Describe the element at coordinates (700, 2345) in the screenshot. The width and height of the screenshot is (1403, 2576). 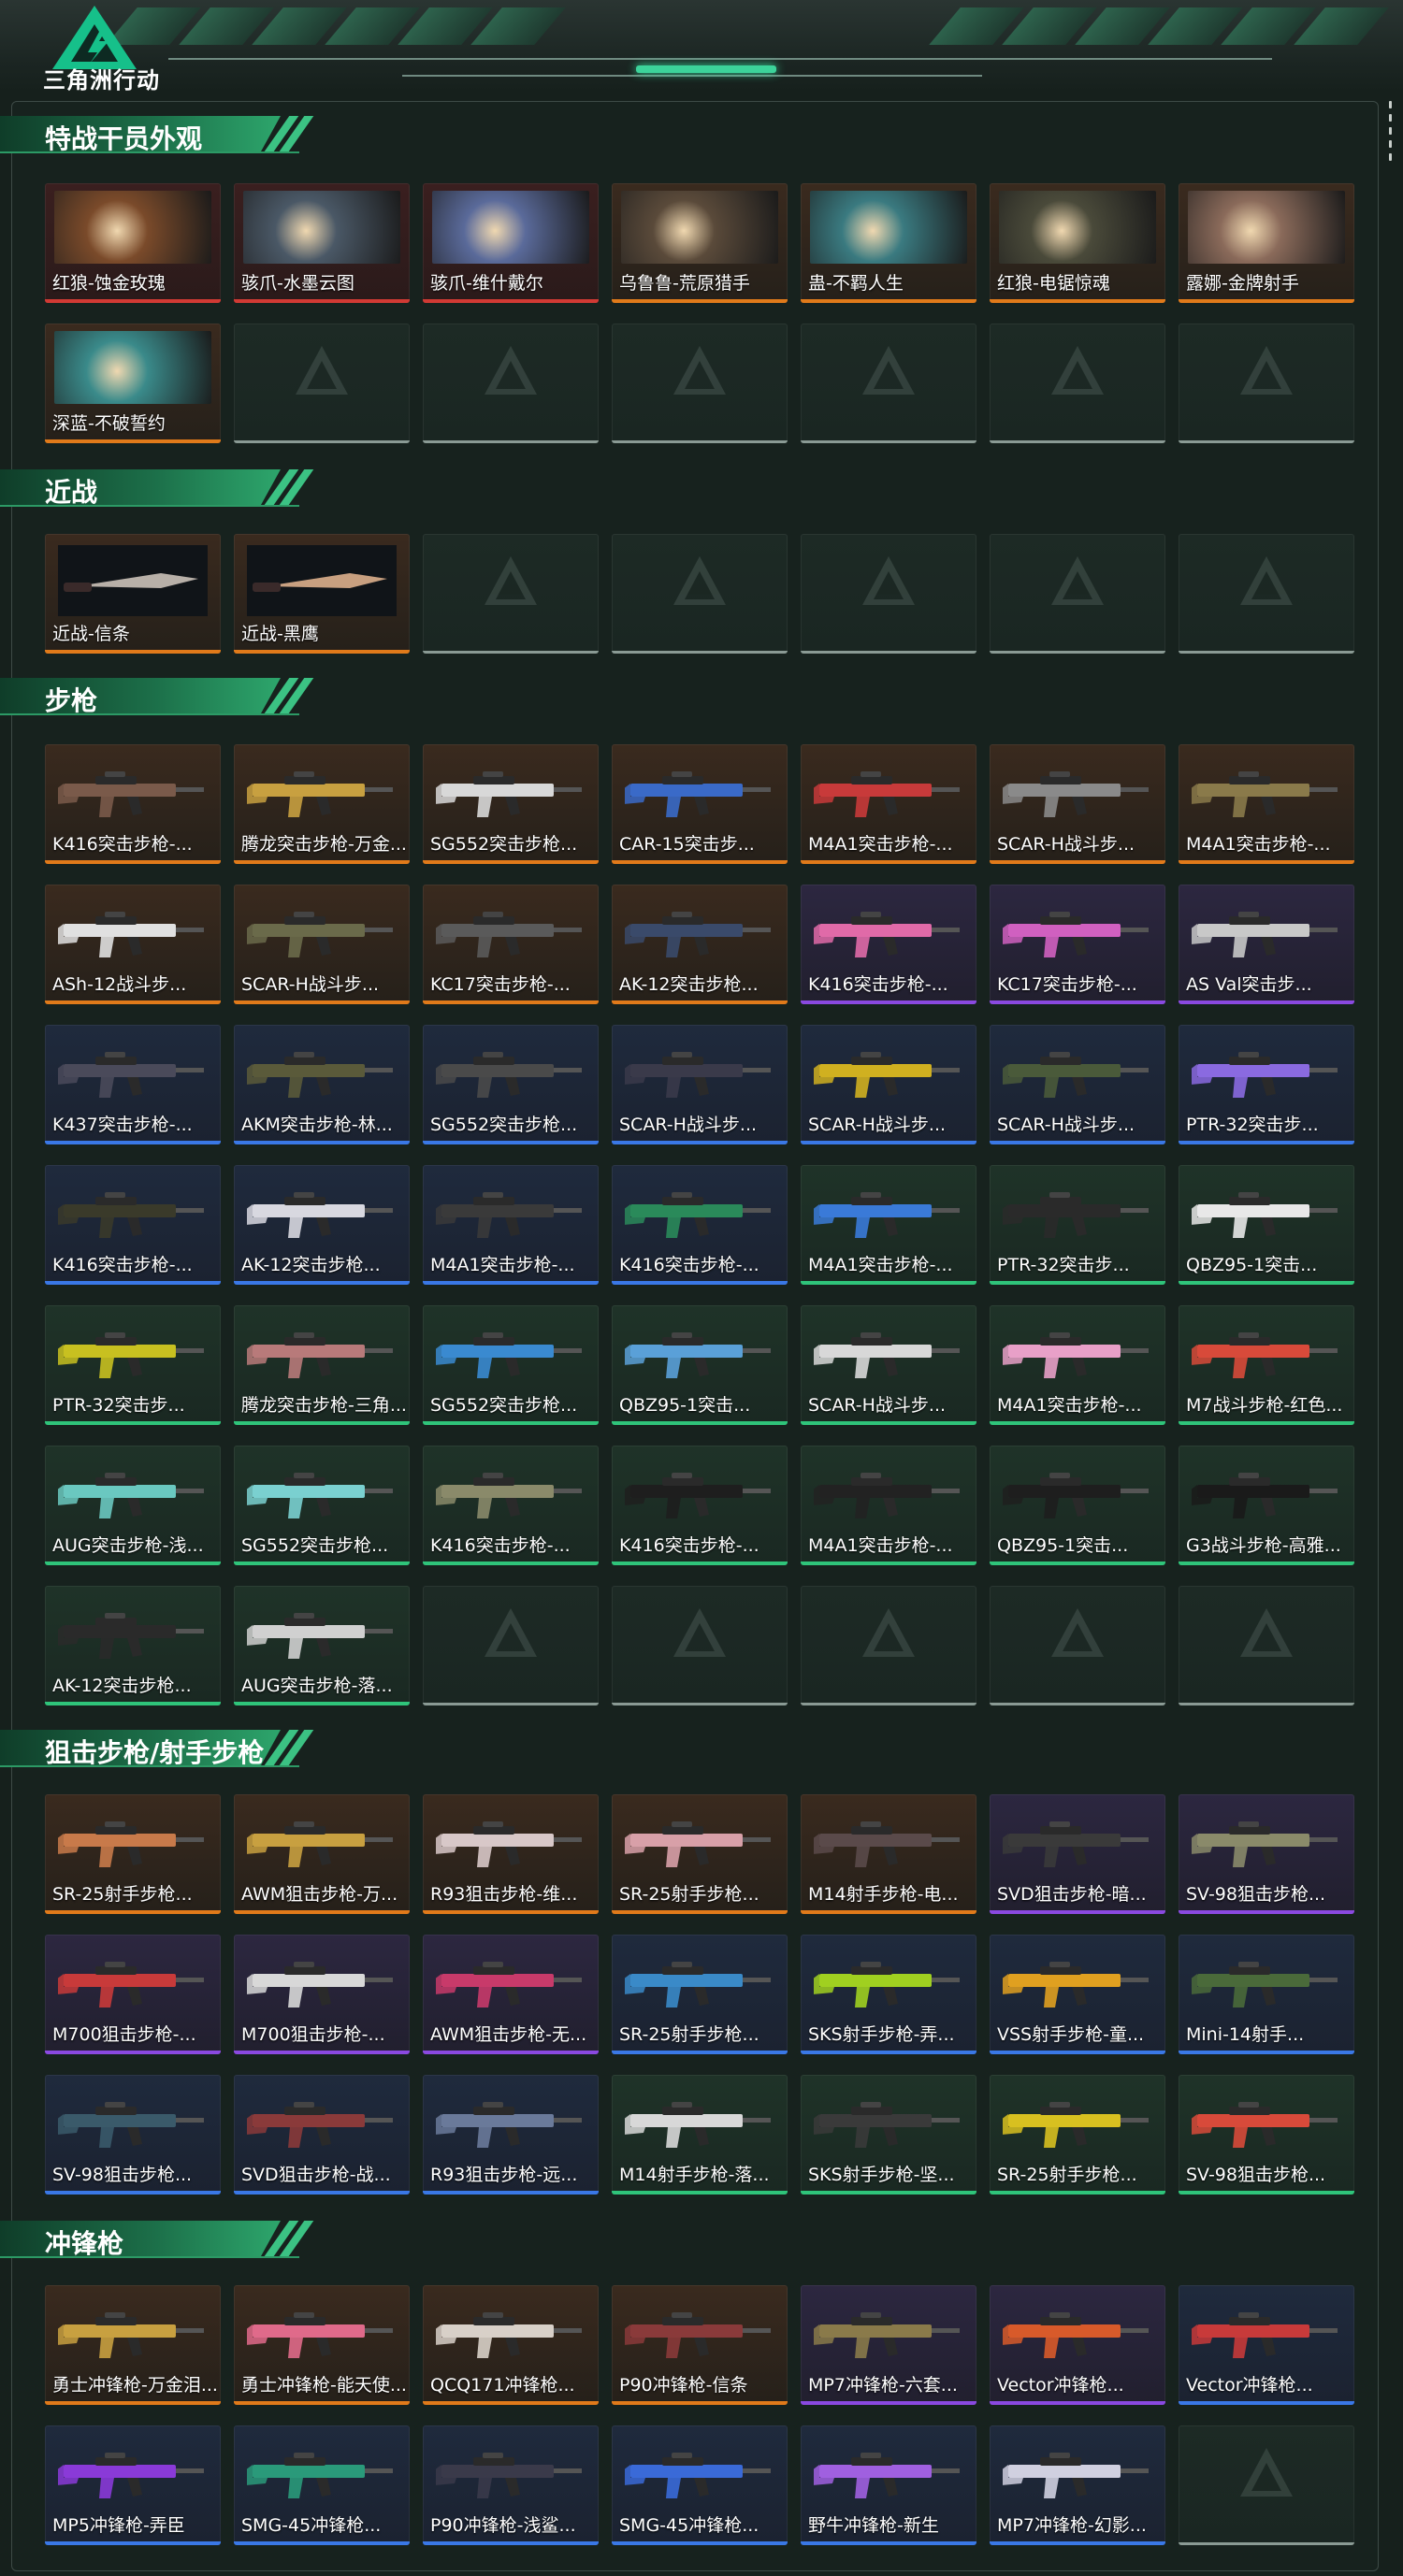
I see `skin-card: P90冲锋枪-信条` at that location.